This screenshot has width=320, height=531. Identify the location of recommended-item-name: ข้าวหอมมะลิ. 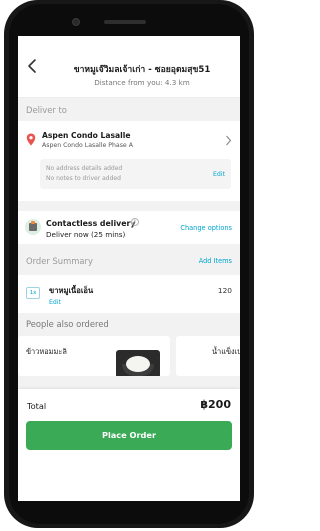
(46, 351).